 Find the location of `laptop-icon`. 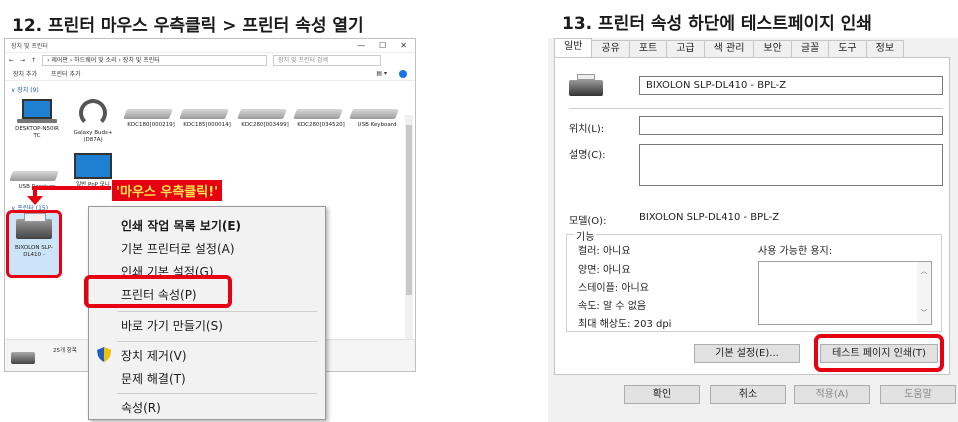

laptop-icon is located at coordinates (37, 111).